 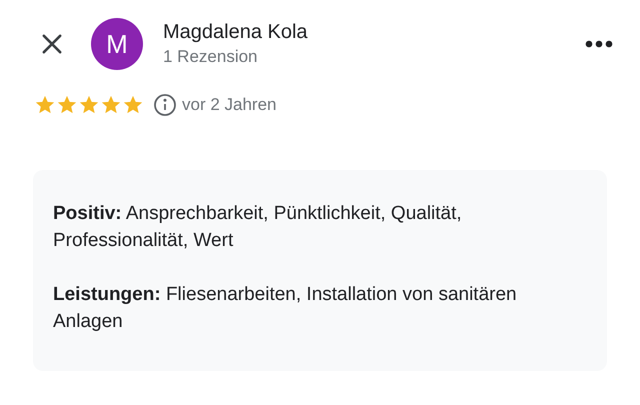 What do you see at coordinates (211, 57) in the screenshot?
I see `review-count: 1 Rezension` at bounding box center [211, 57].